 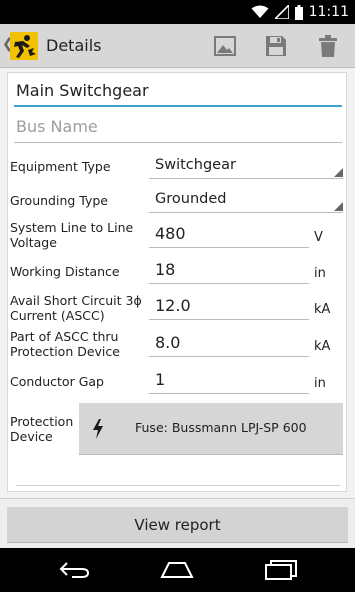 I want to click on grounding-type-value: Grounded, so click(x=191, y=199).